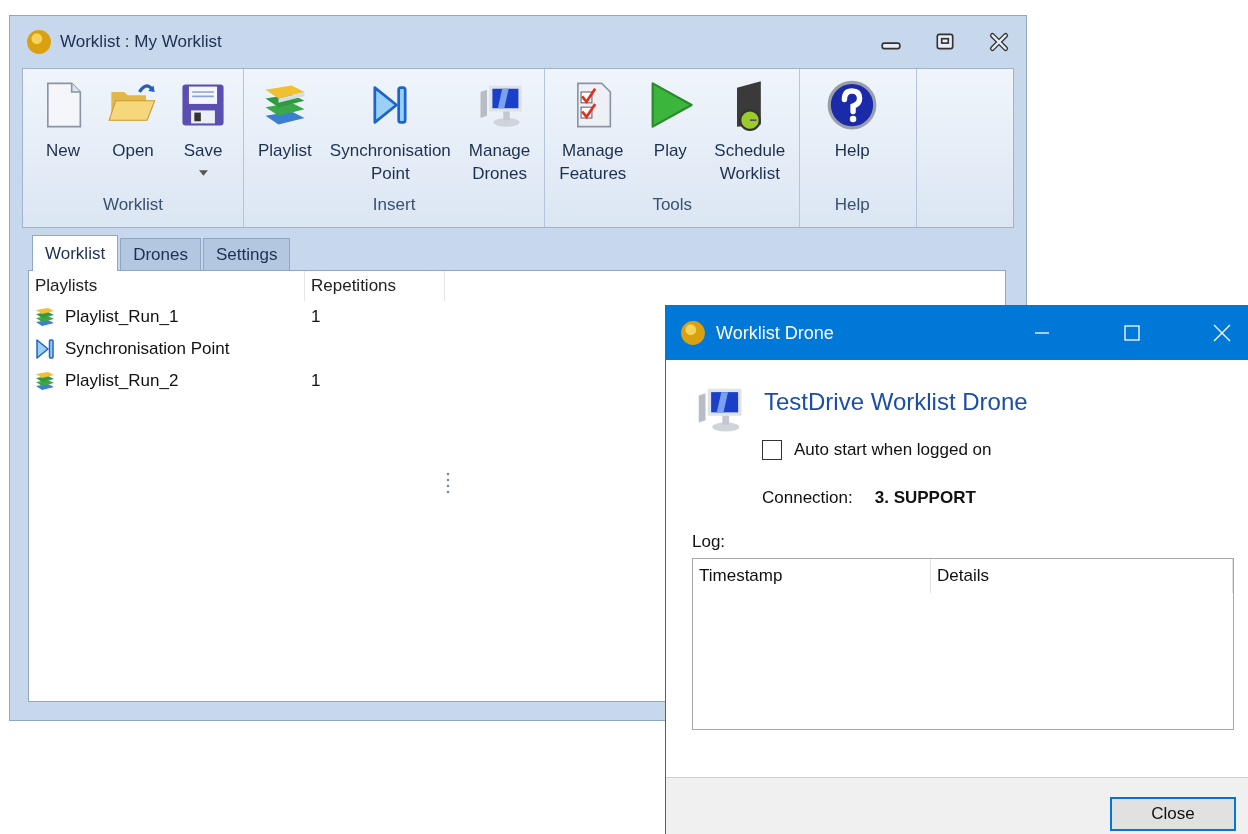 Image resolution: width=1248 pixels, height=834 pixels. What do you see at coordinates (499, 132) in the screenshot?
I see `ribbon-button: Manage Drones` at bounding box center [499, 132].